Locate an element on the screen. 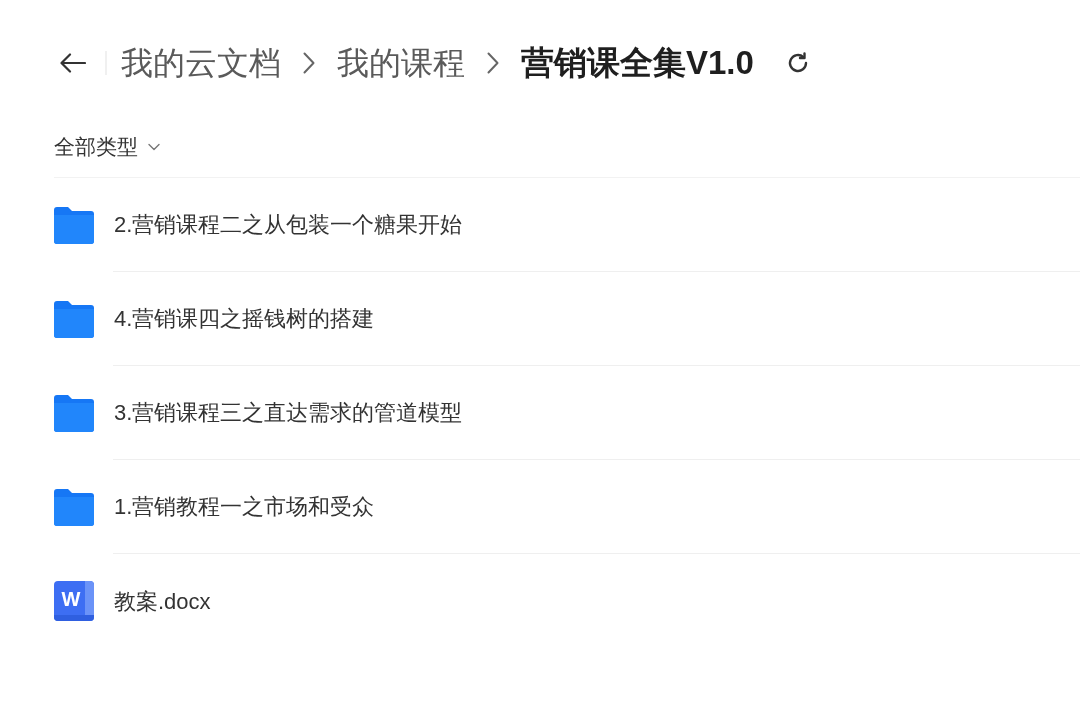 The image size is (1080, 706). word-document-icon: W is located at coordinates (74, 601).